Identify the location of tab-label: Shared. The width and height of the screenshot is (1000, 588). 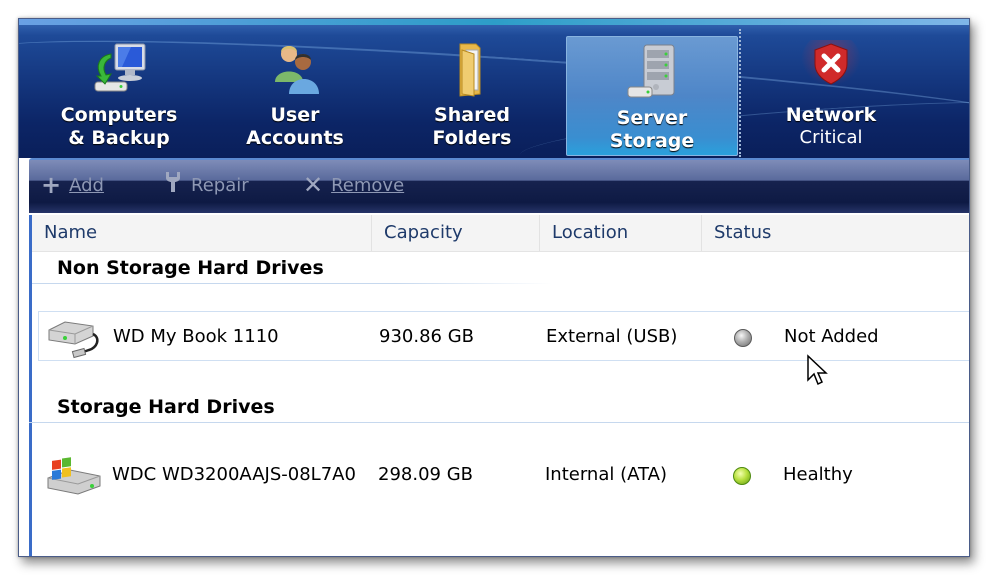
(472, 115).